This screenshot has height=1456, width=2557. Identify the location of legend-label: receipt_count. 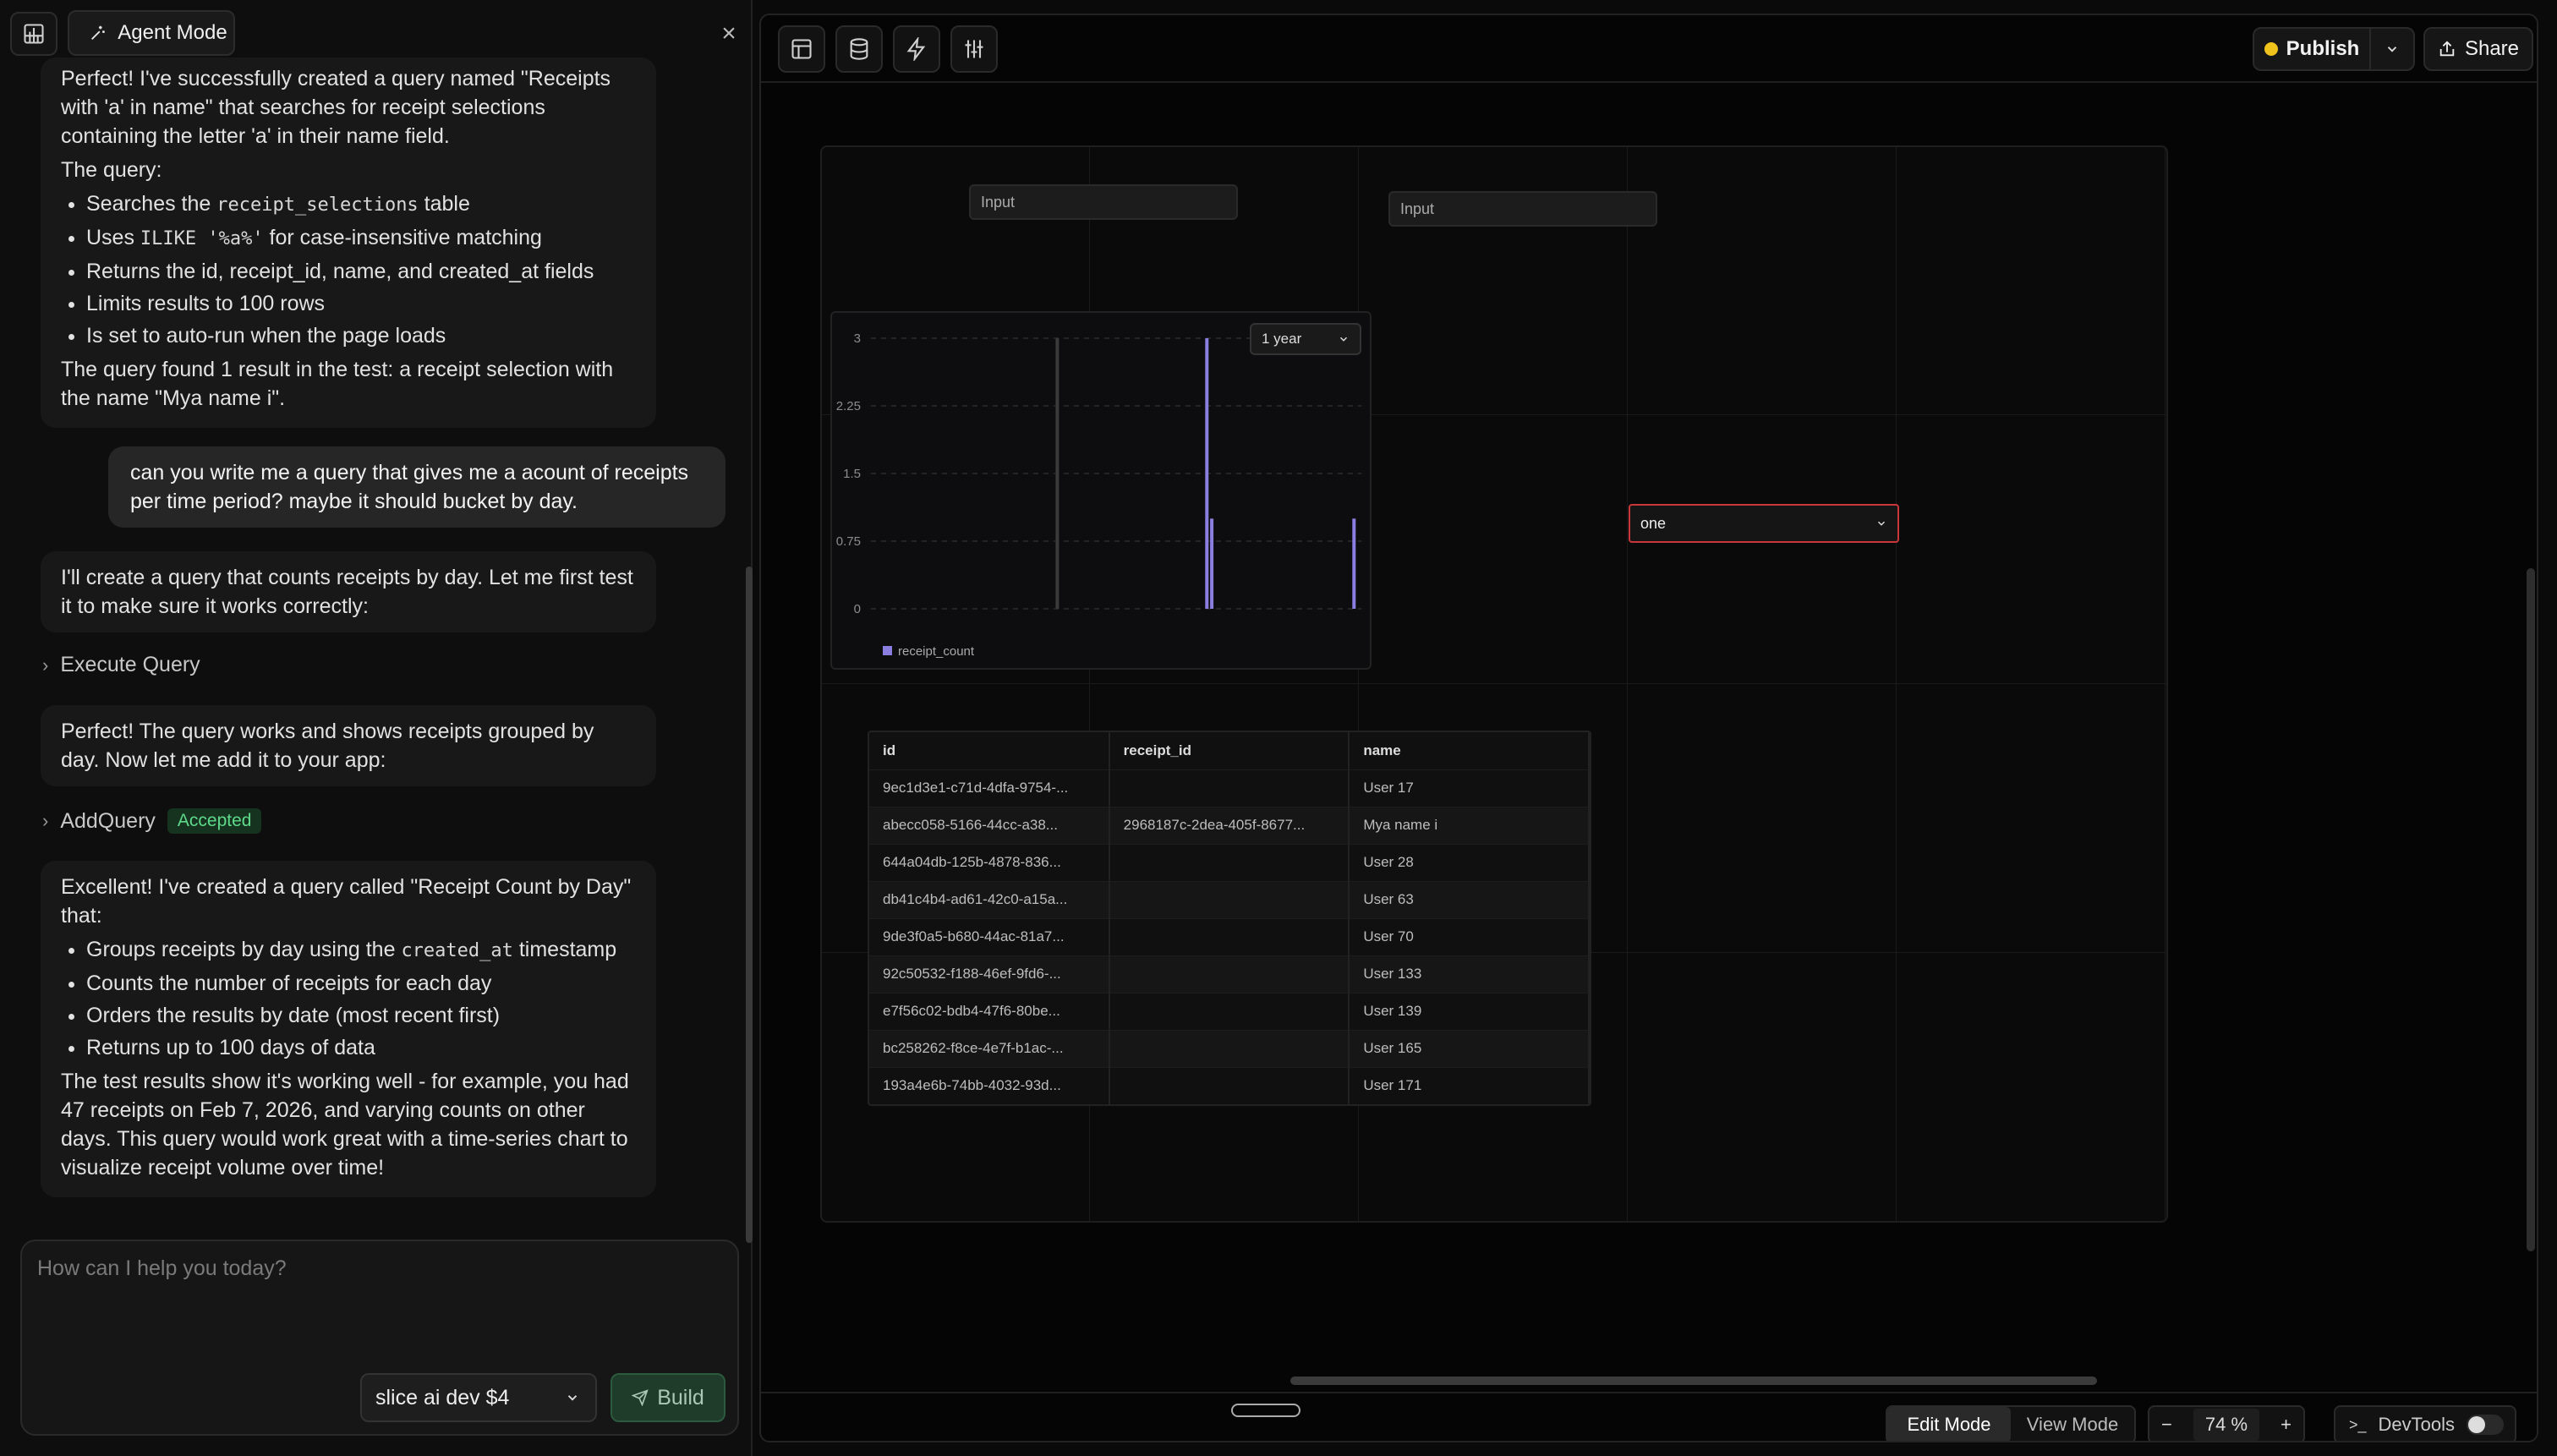
(936, 651).